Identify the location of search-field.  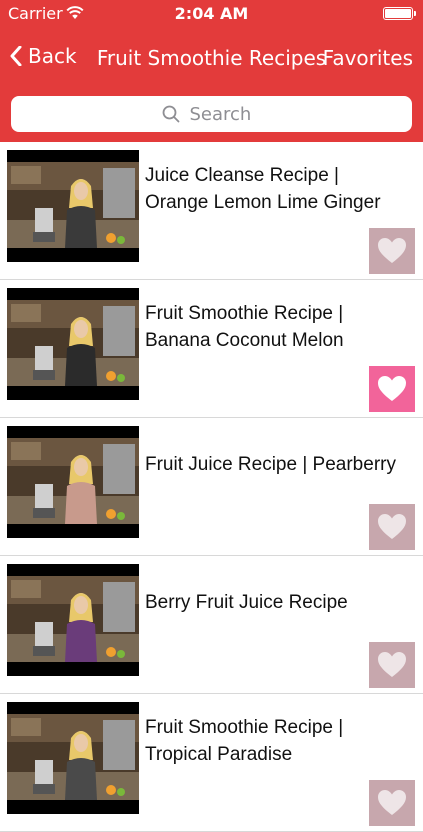
(211, 114).